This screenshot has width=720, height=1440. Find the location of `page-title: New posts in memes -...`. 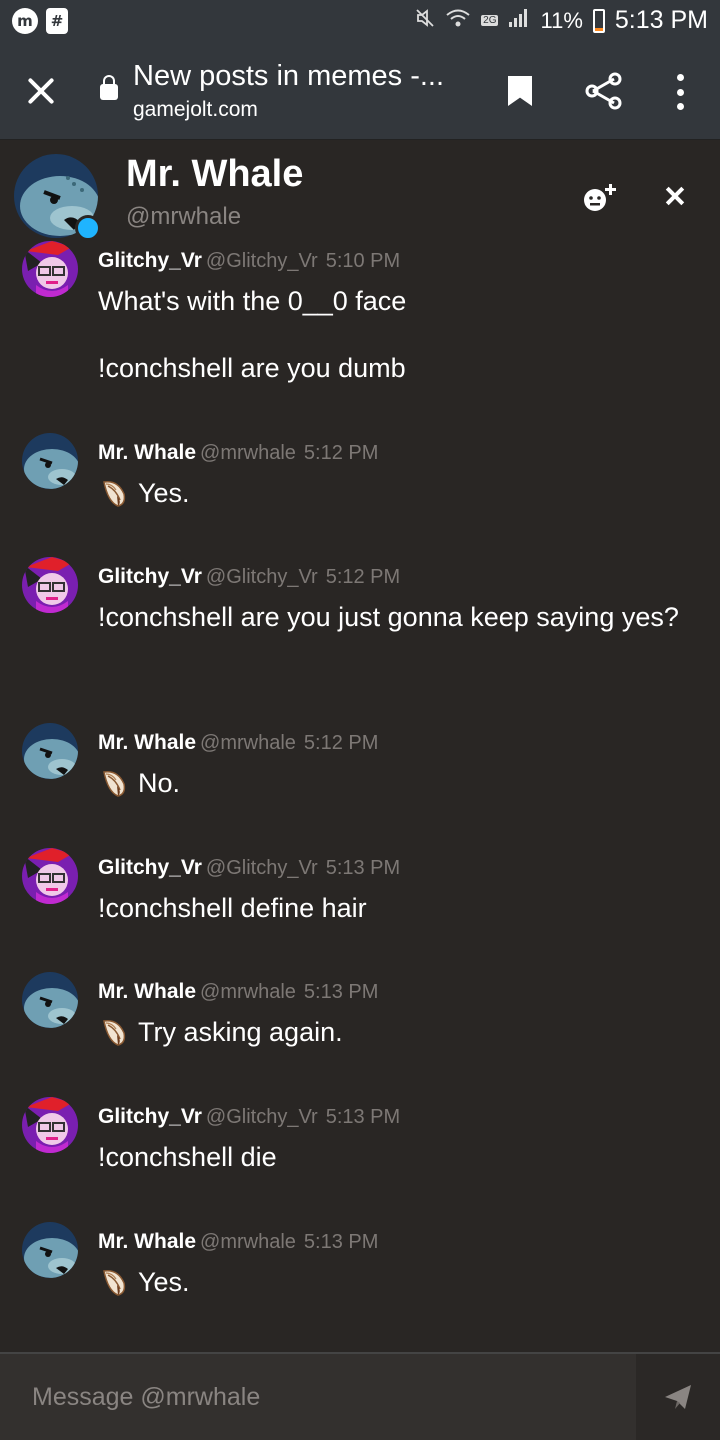

page-title: New posts in memes -... is located at coordinates (298, 76).